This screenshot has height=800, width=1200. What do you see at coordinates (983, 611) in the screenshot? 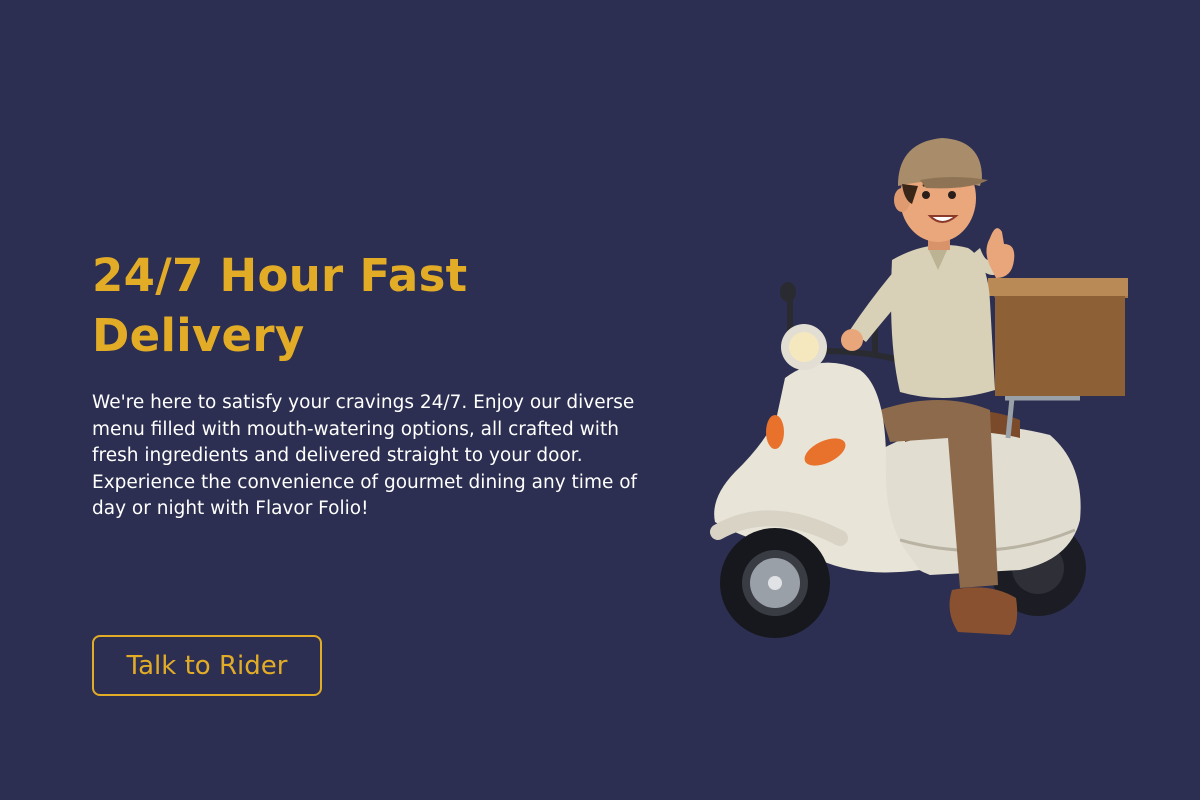
I see `rider-shoe` at bounding box center [983, 611].